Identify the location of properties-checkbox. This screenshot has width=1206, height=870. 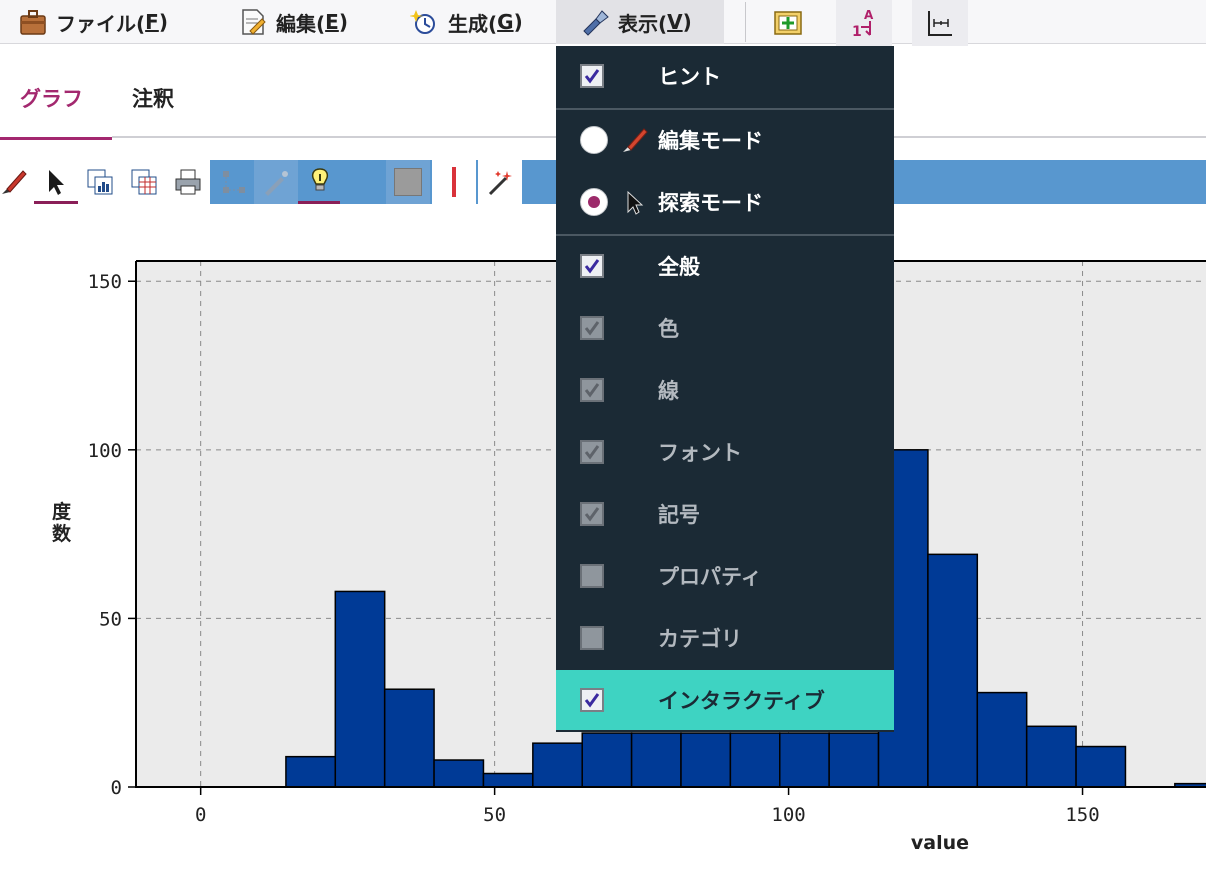
(592, 576).